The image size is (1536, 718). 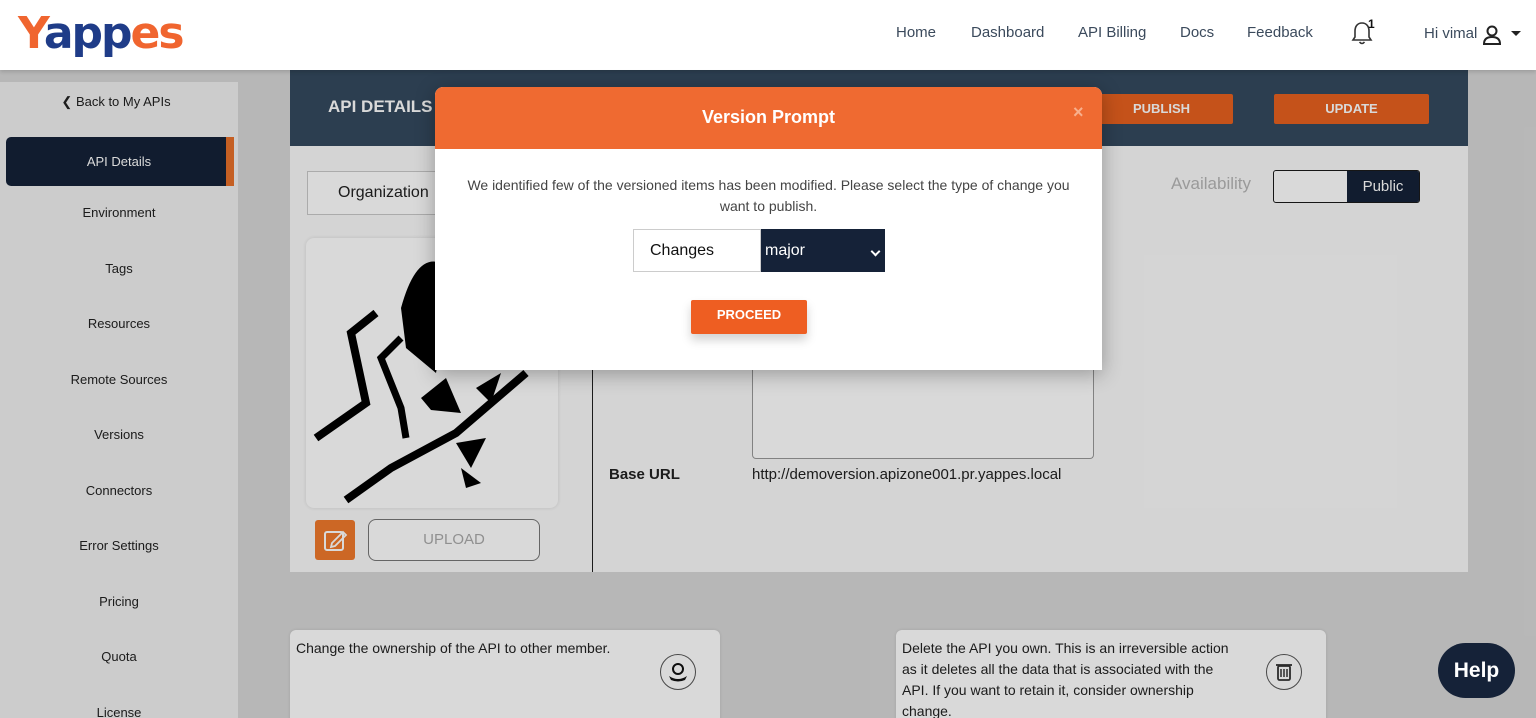 I want to click on trash-icon, so click(x=1284, y=672).